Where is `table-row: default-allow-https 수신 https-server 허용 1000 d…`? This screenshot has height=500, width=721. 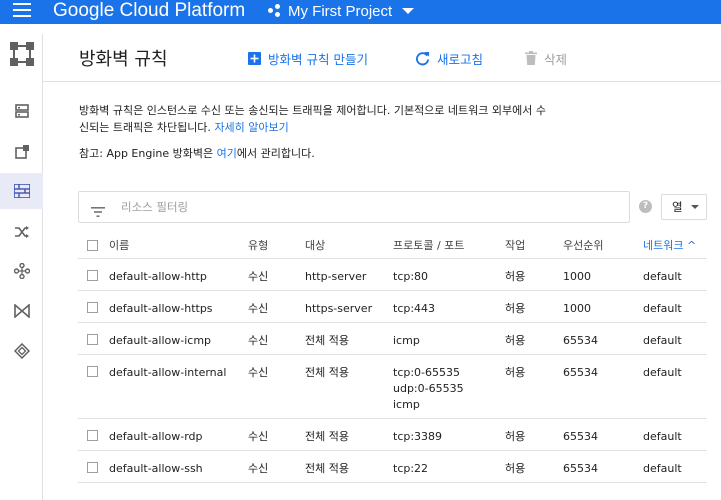
table-row: default-allow-https 수신 https-server 허용 1000 d… is located at coordinates (392, 307).